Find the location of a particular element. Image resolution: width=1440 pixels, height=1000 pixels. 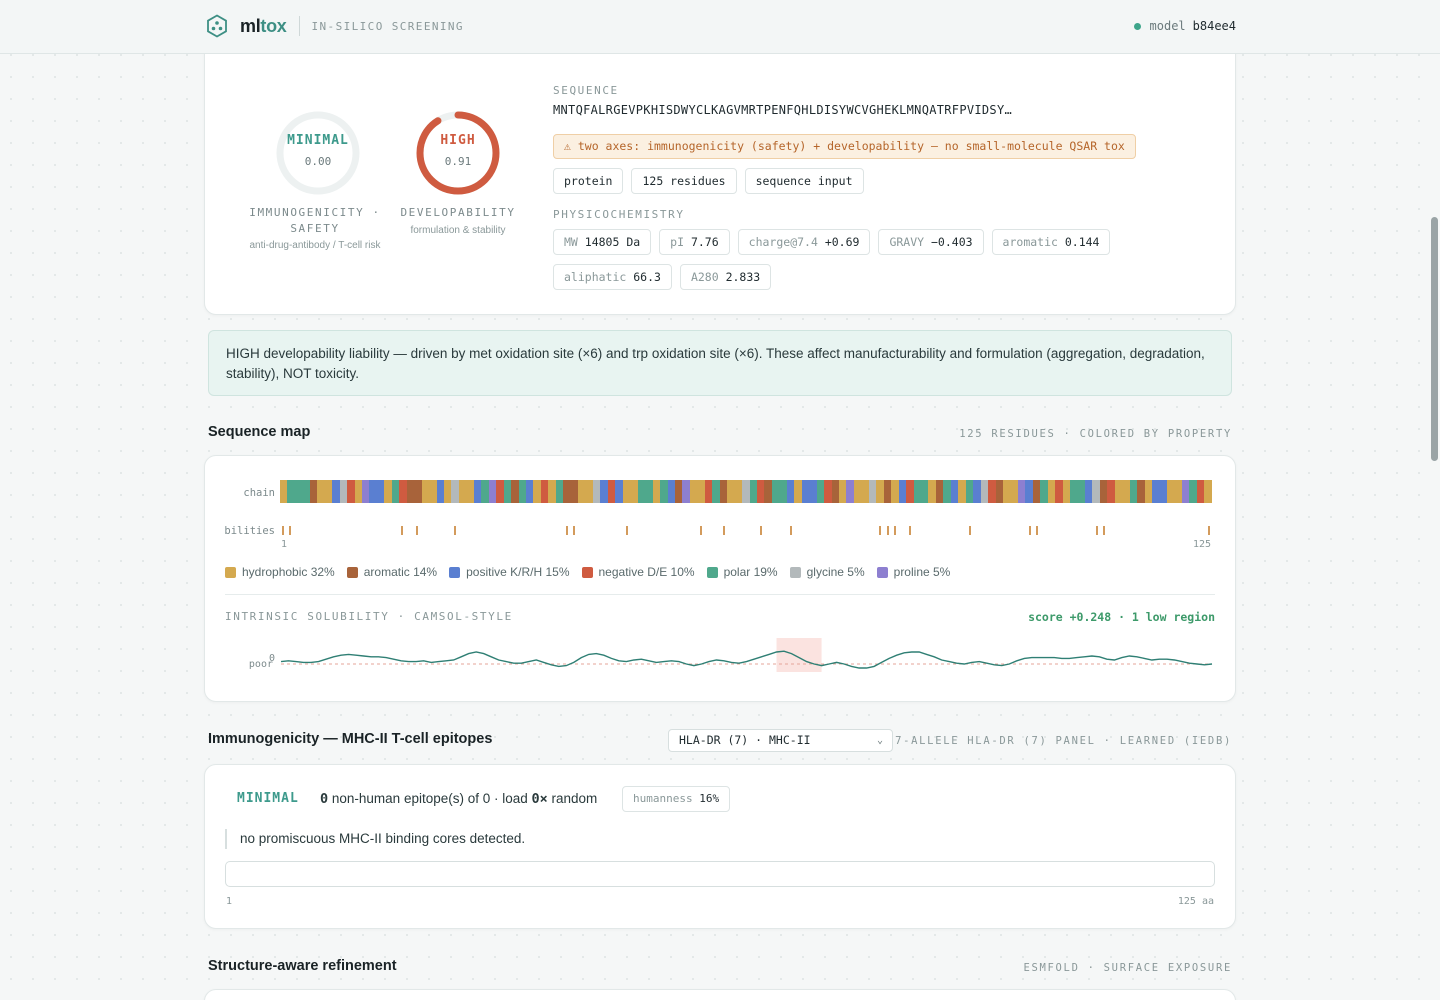

brand: mltox IN-SILICO SCREENING is located at coordinates (335, 26).